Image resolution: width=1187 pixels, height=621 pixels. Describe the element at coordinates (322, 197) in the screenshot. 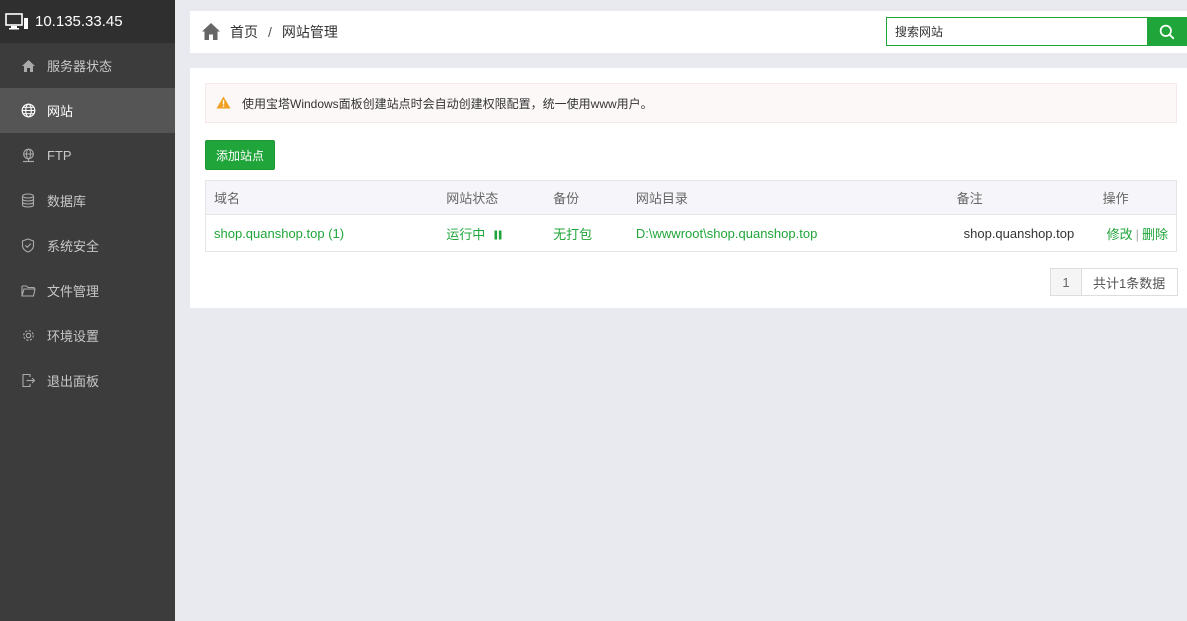

I see `column-header-domain: 域名` at that location.